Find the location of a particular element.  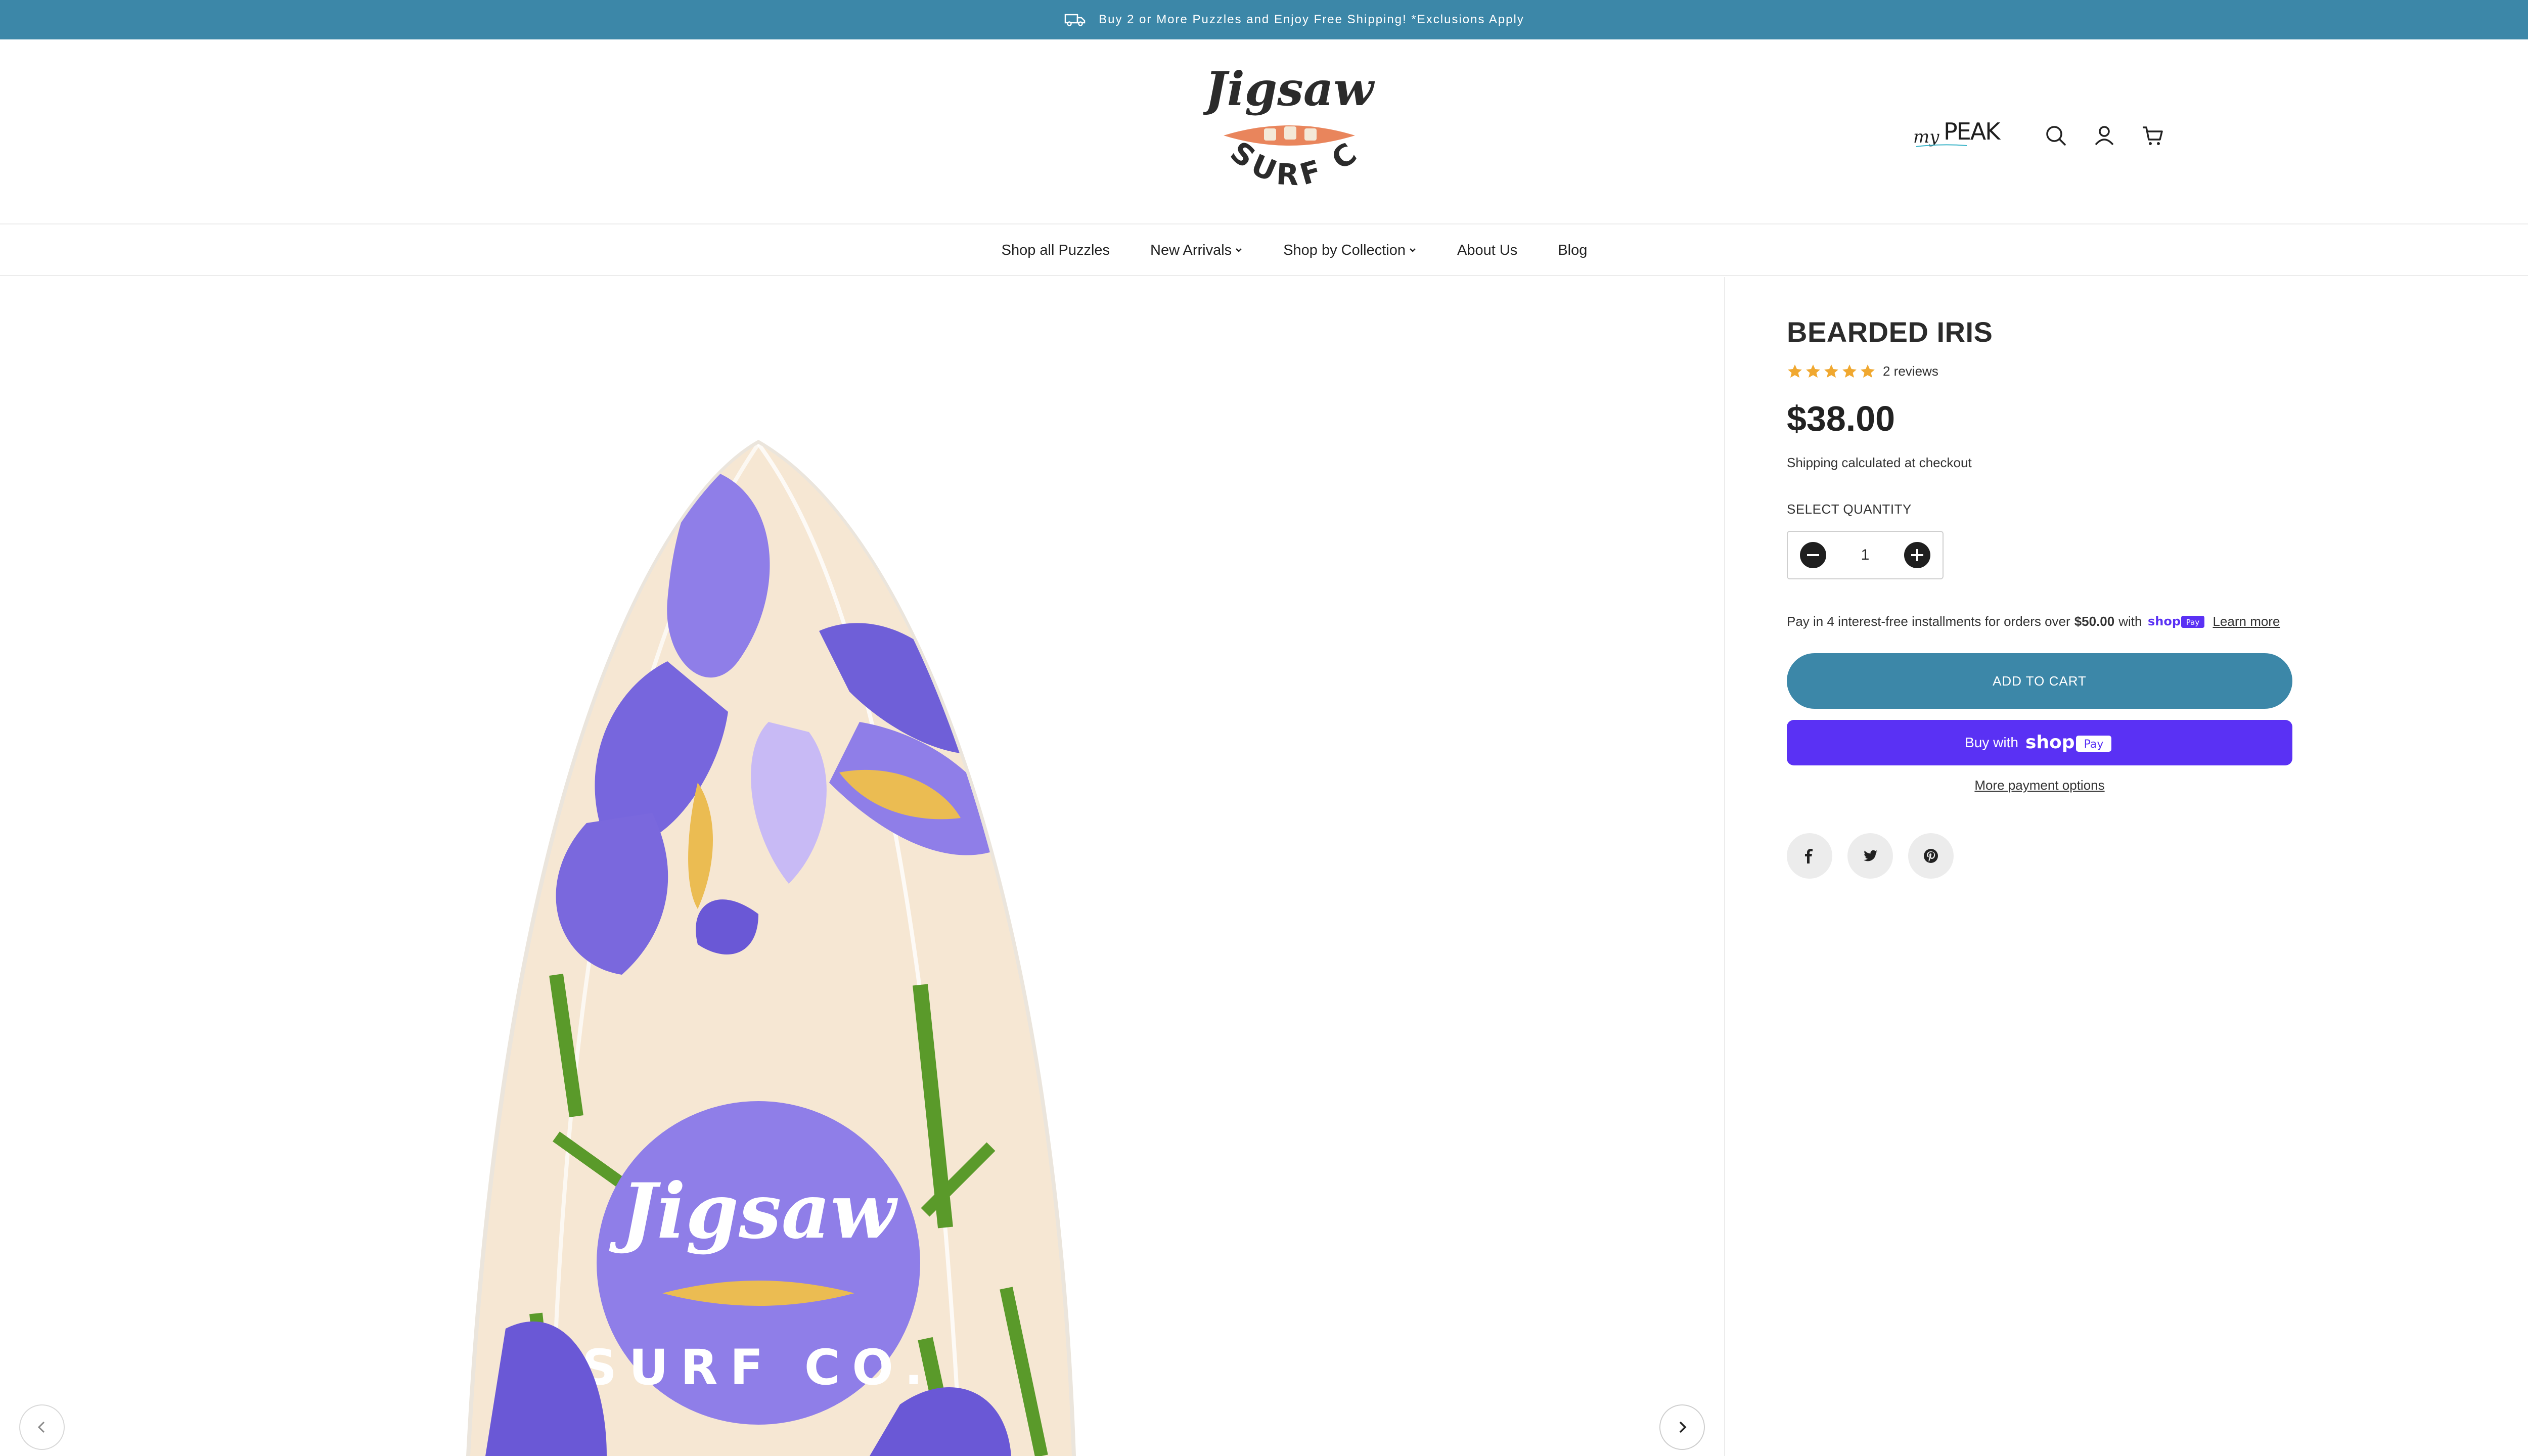

nav-about-us: About Us is located at coordinates (1487, 250).